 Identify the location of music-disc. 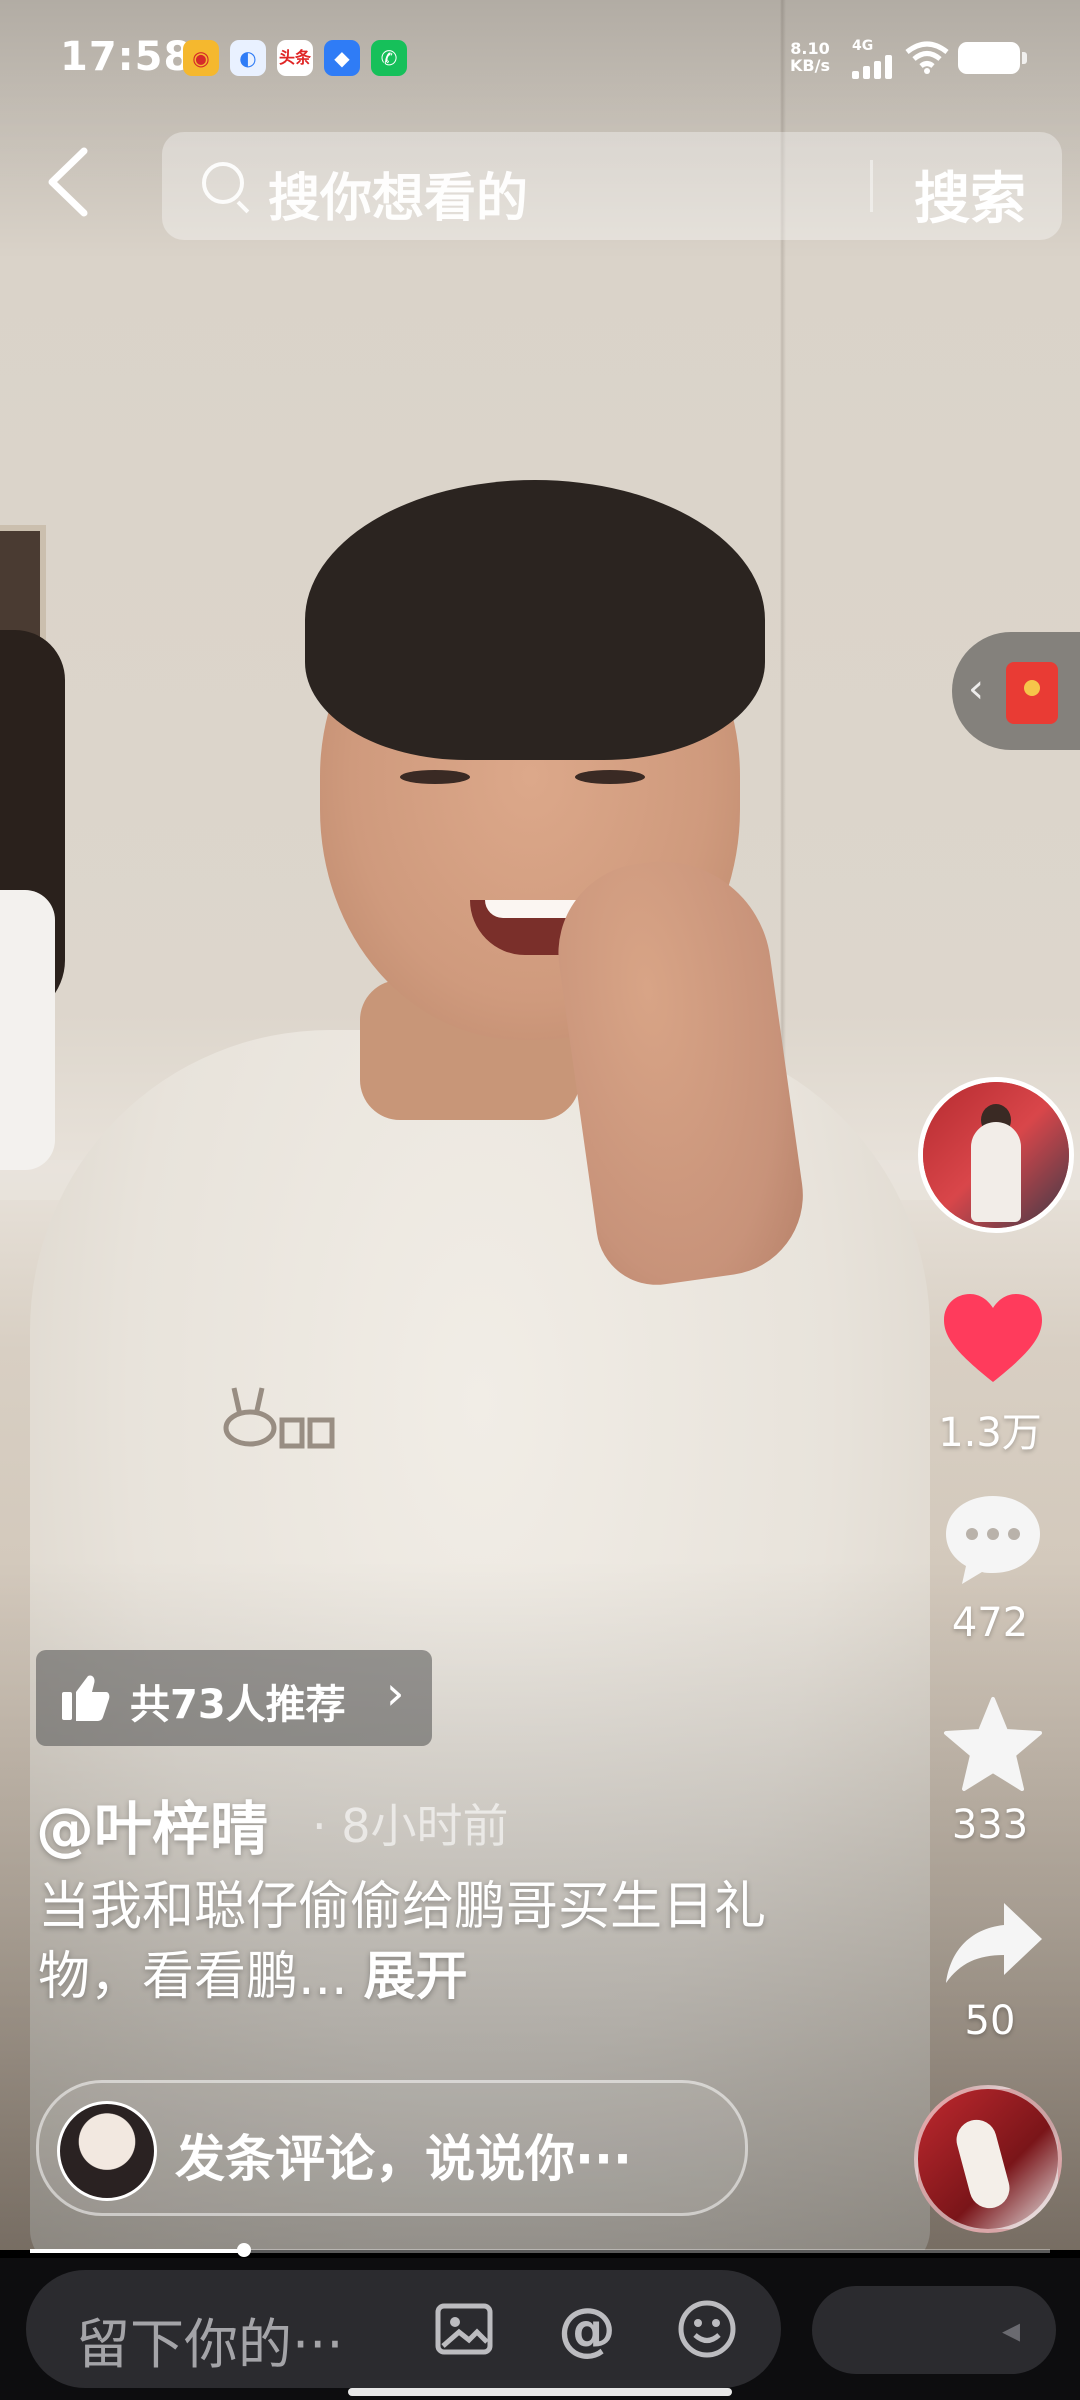
(988, 2159).